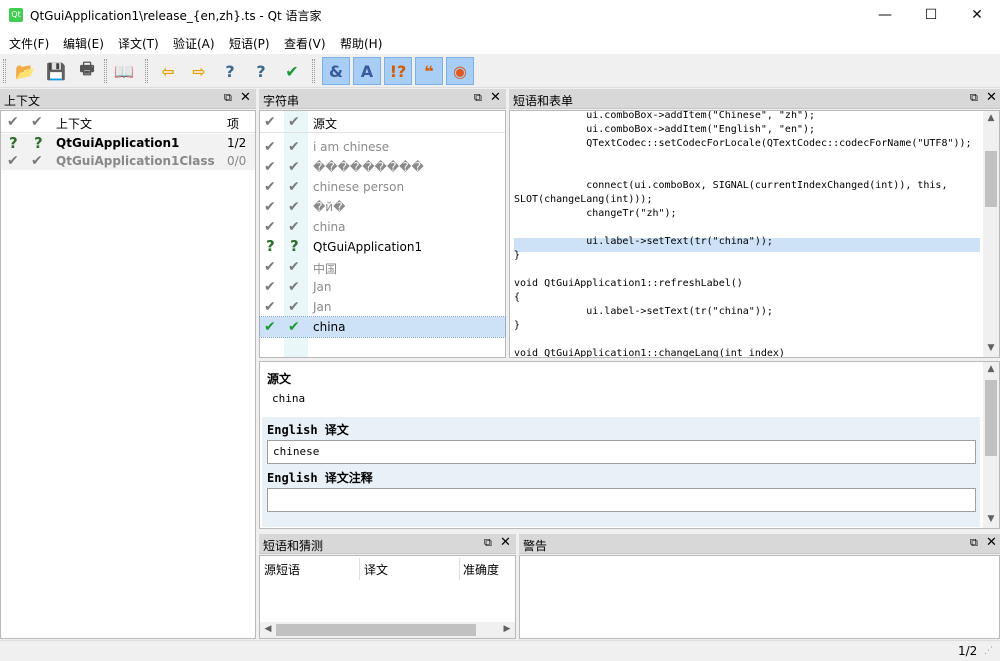 Image resolution: width=1000 pixels, height=661 pixels. Describe the element at coordinates (382, 147) in the screenshot. I see `list-item: ✔ ✔ i am chinese` at that location.